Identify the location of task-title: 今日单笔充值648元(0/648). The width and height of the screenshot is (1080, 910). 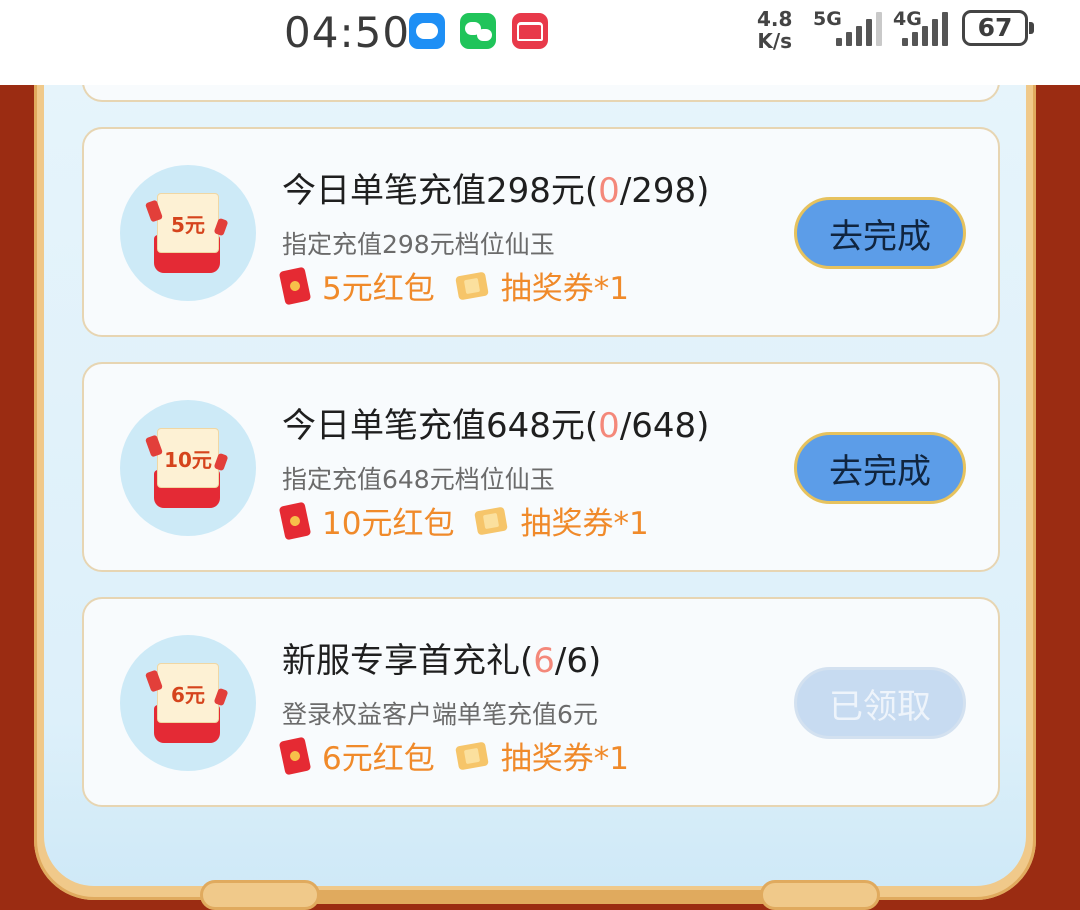
(495, 422).